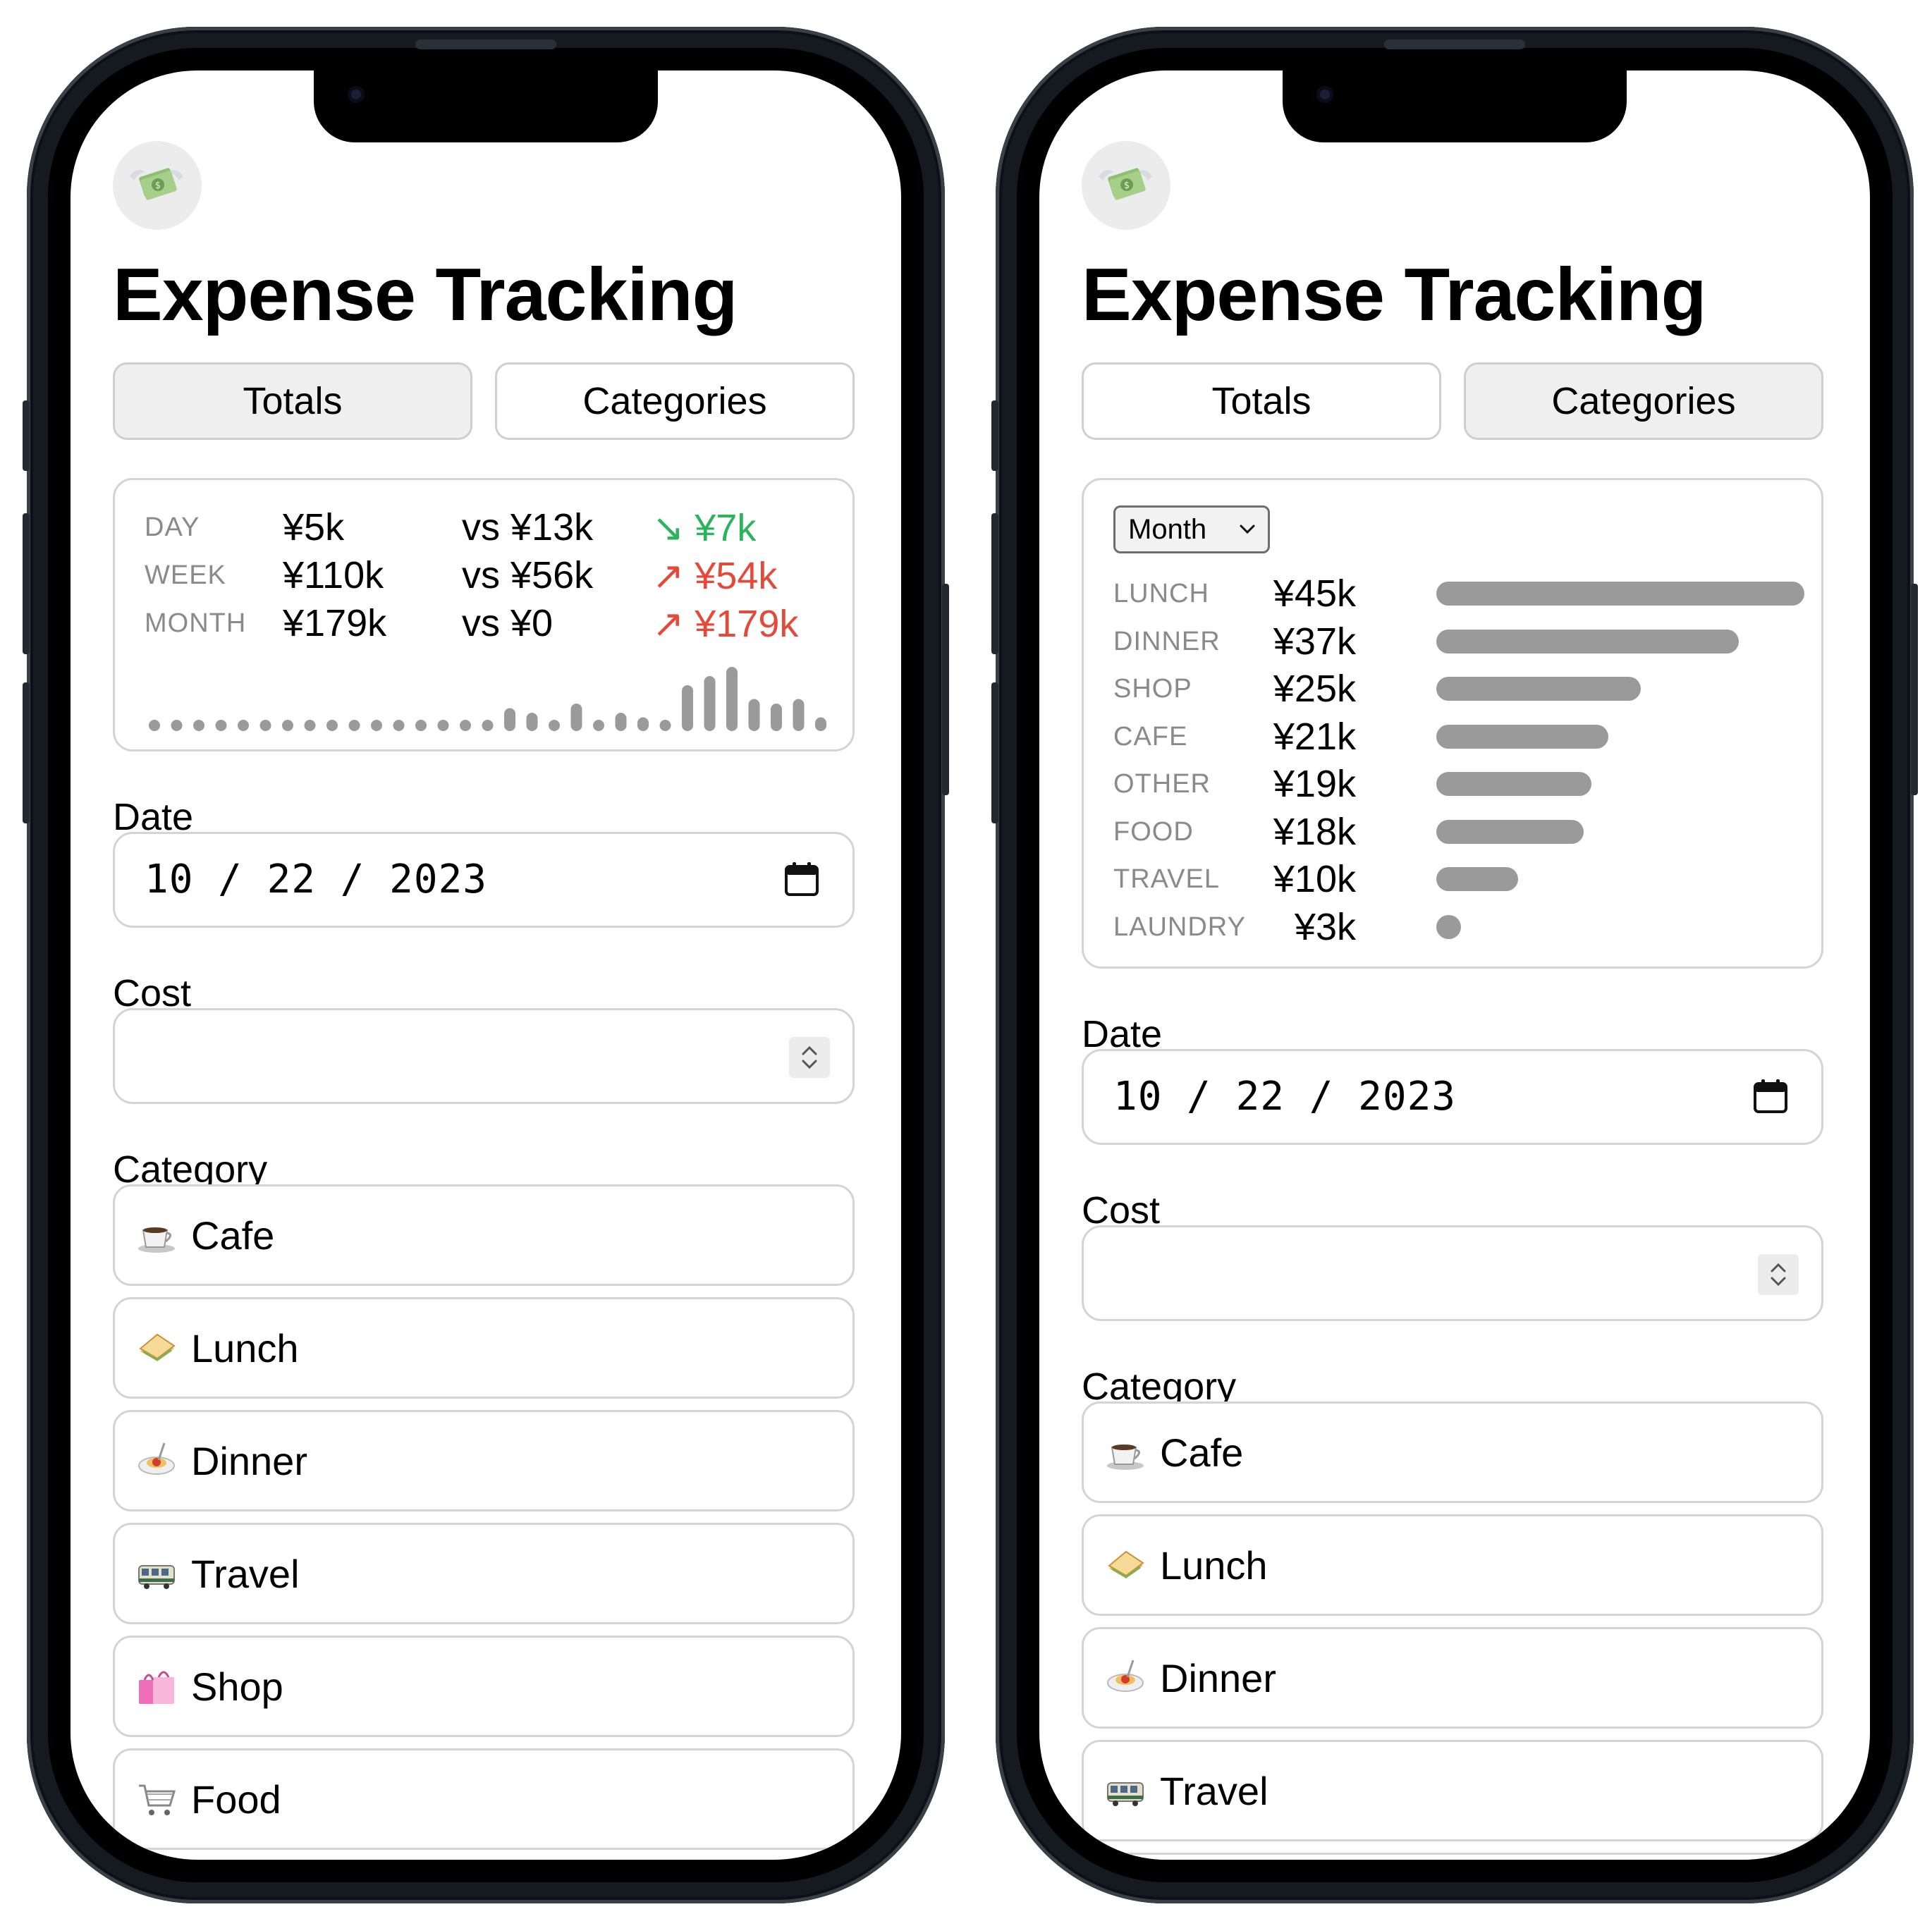 The image size is (1932, 1926). What do you see at coordinates (249, 1460) in the screenshot?
I see `category-label-text: Dinner` at bounding box center [249, 1460].